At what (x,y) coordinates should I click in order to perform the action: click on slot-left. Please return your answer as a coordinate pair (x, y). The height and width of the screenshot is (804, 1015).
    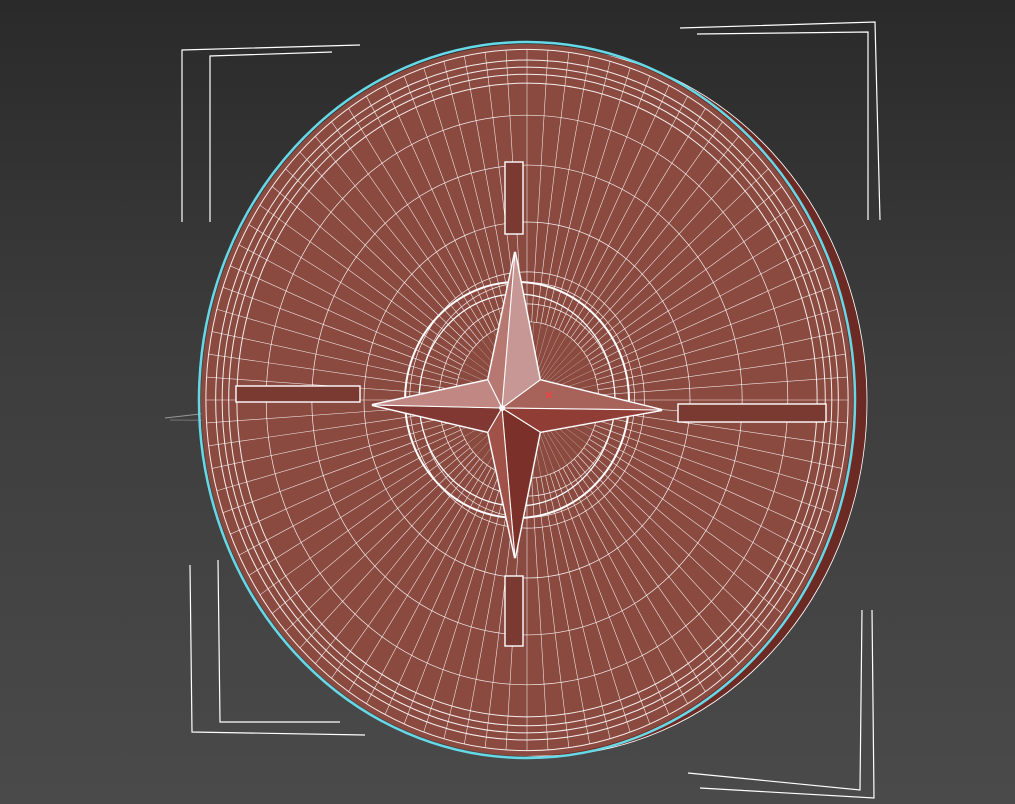
    Looking at the image, I should click on (298, 394).